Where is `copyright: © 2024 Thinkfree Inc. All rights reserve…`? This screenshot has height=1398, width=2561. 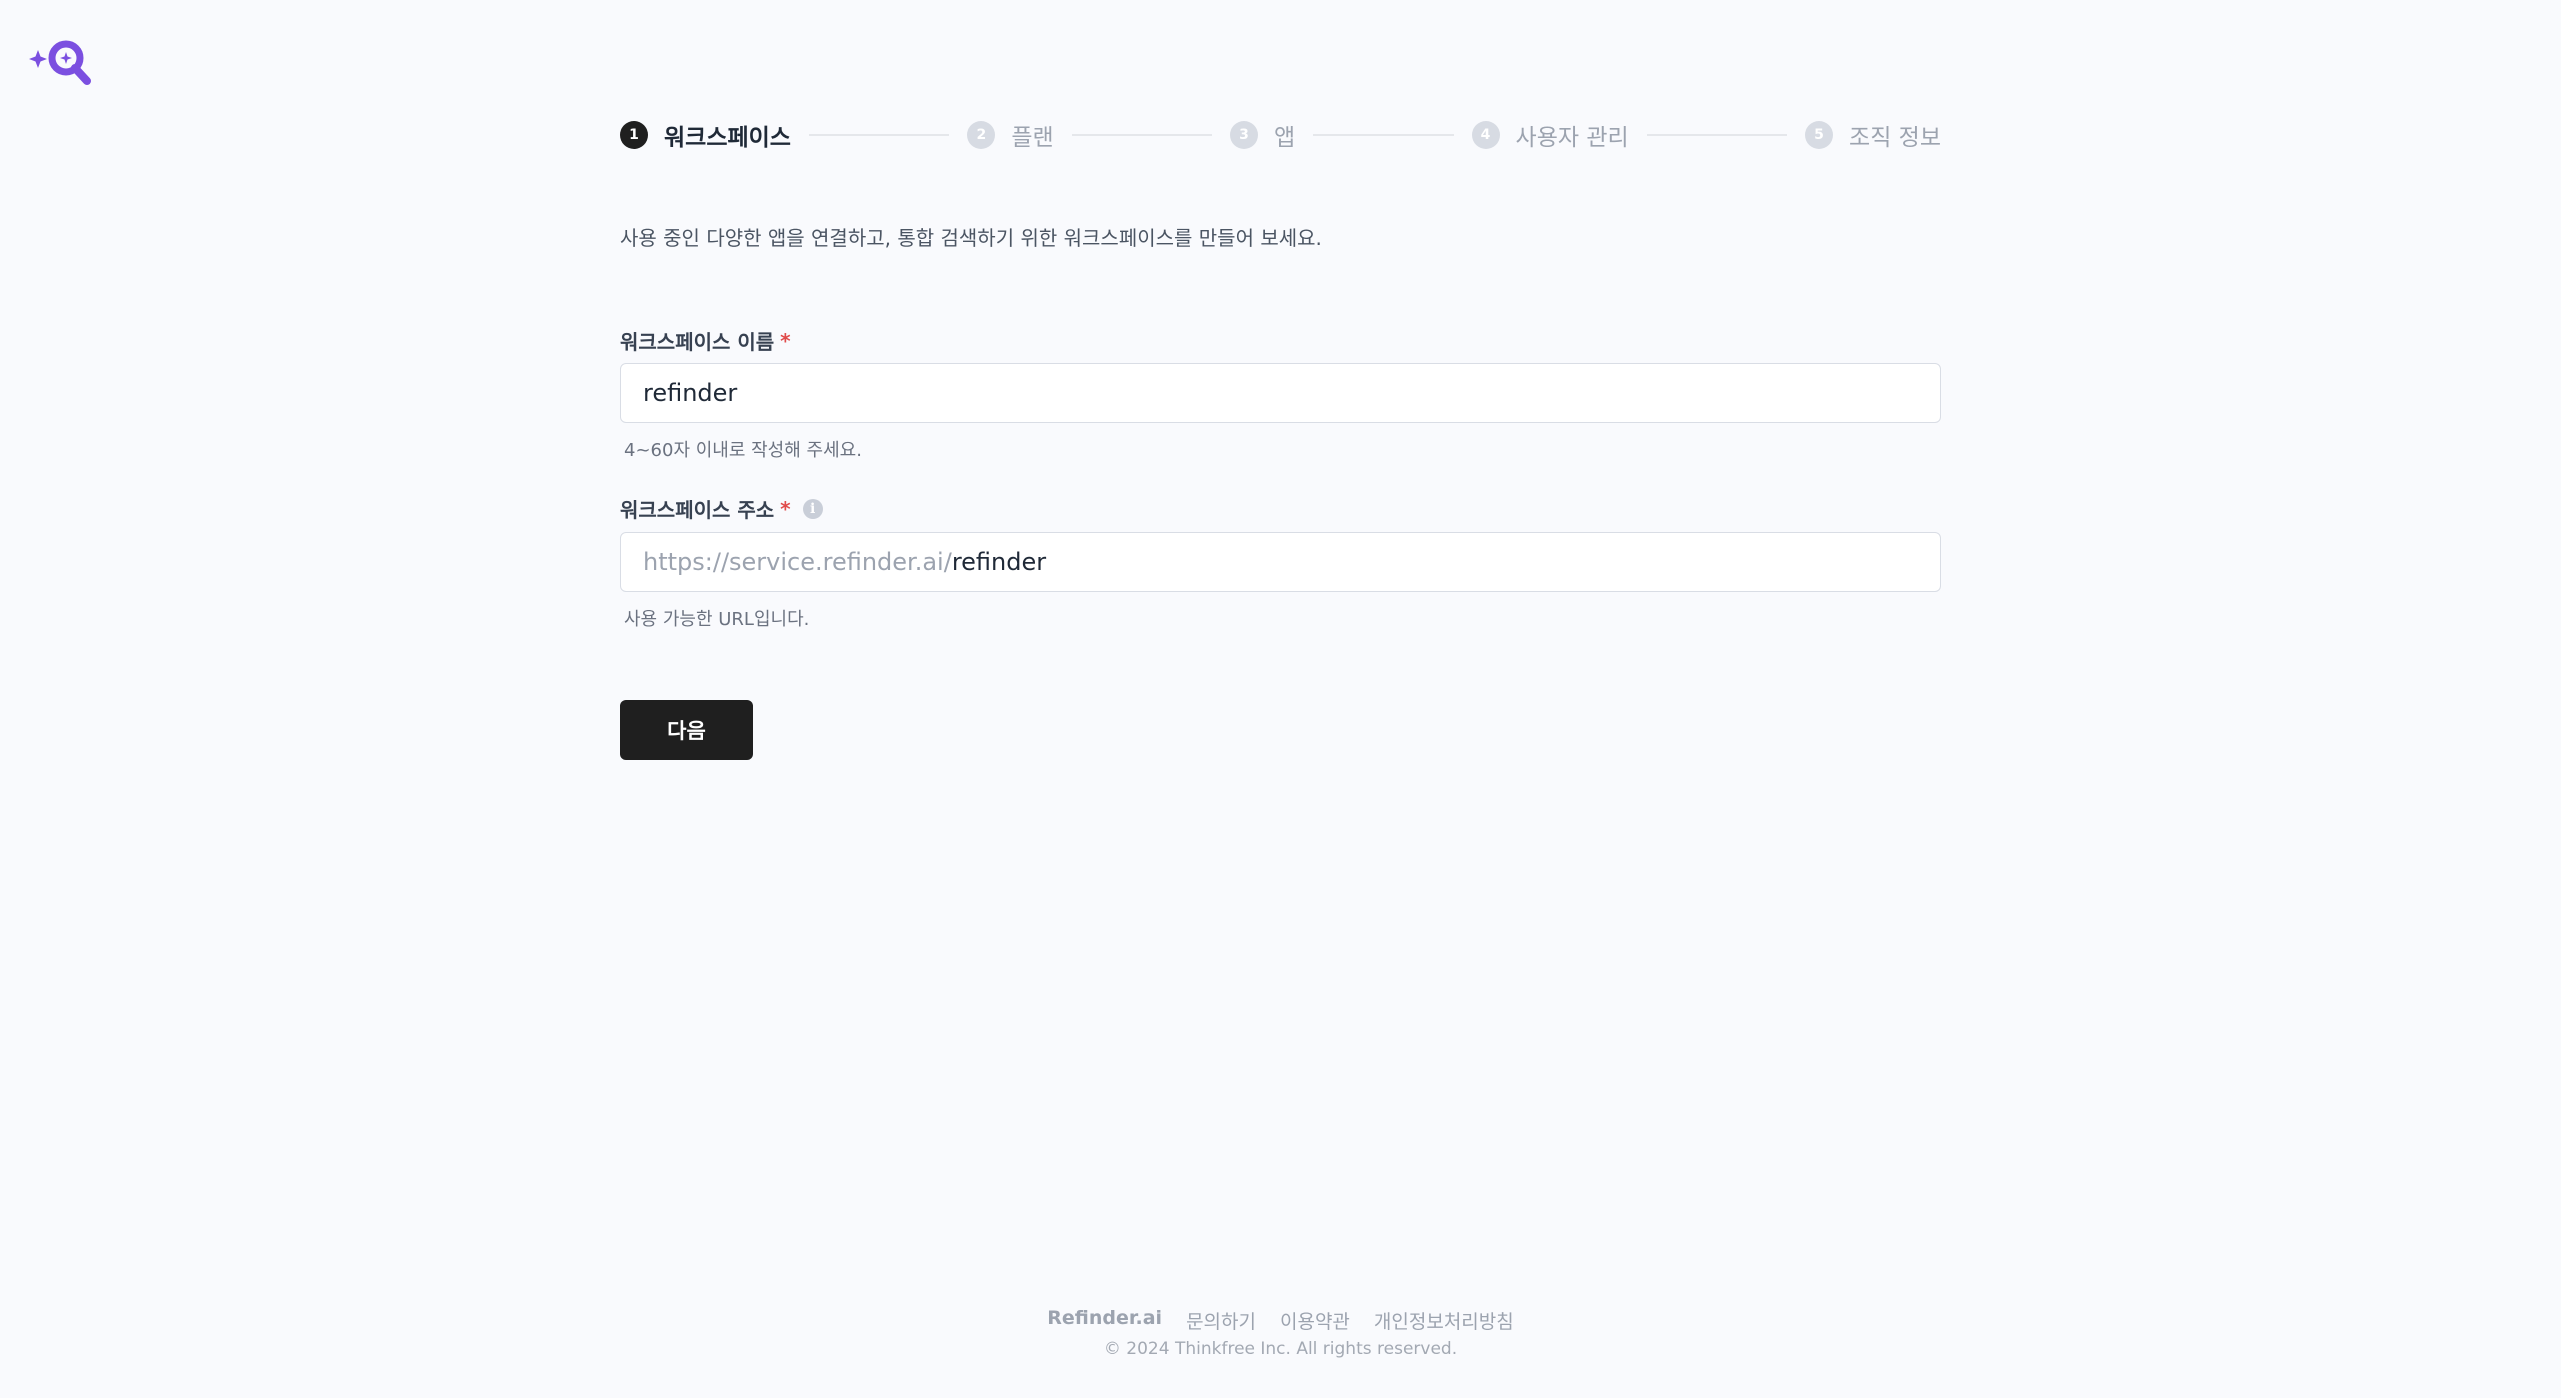 copyright: © 2024 Thinkfree Inc. All rights reserve… is located at coordinates (1280, 1349).